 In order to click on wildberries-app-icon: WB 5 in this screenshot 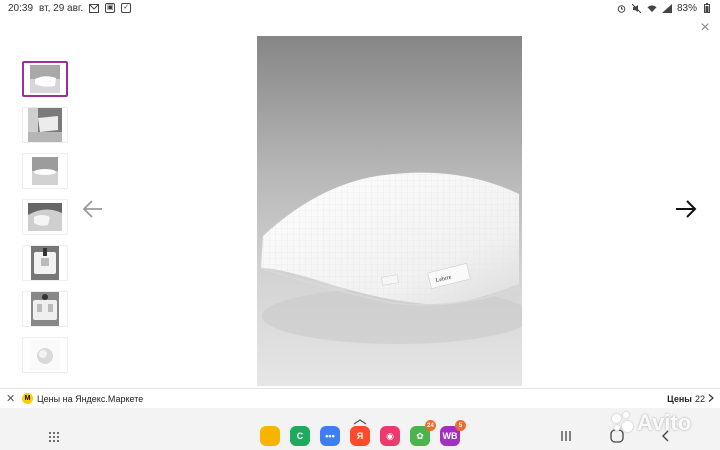, I will do `click(453, 433)`.